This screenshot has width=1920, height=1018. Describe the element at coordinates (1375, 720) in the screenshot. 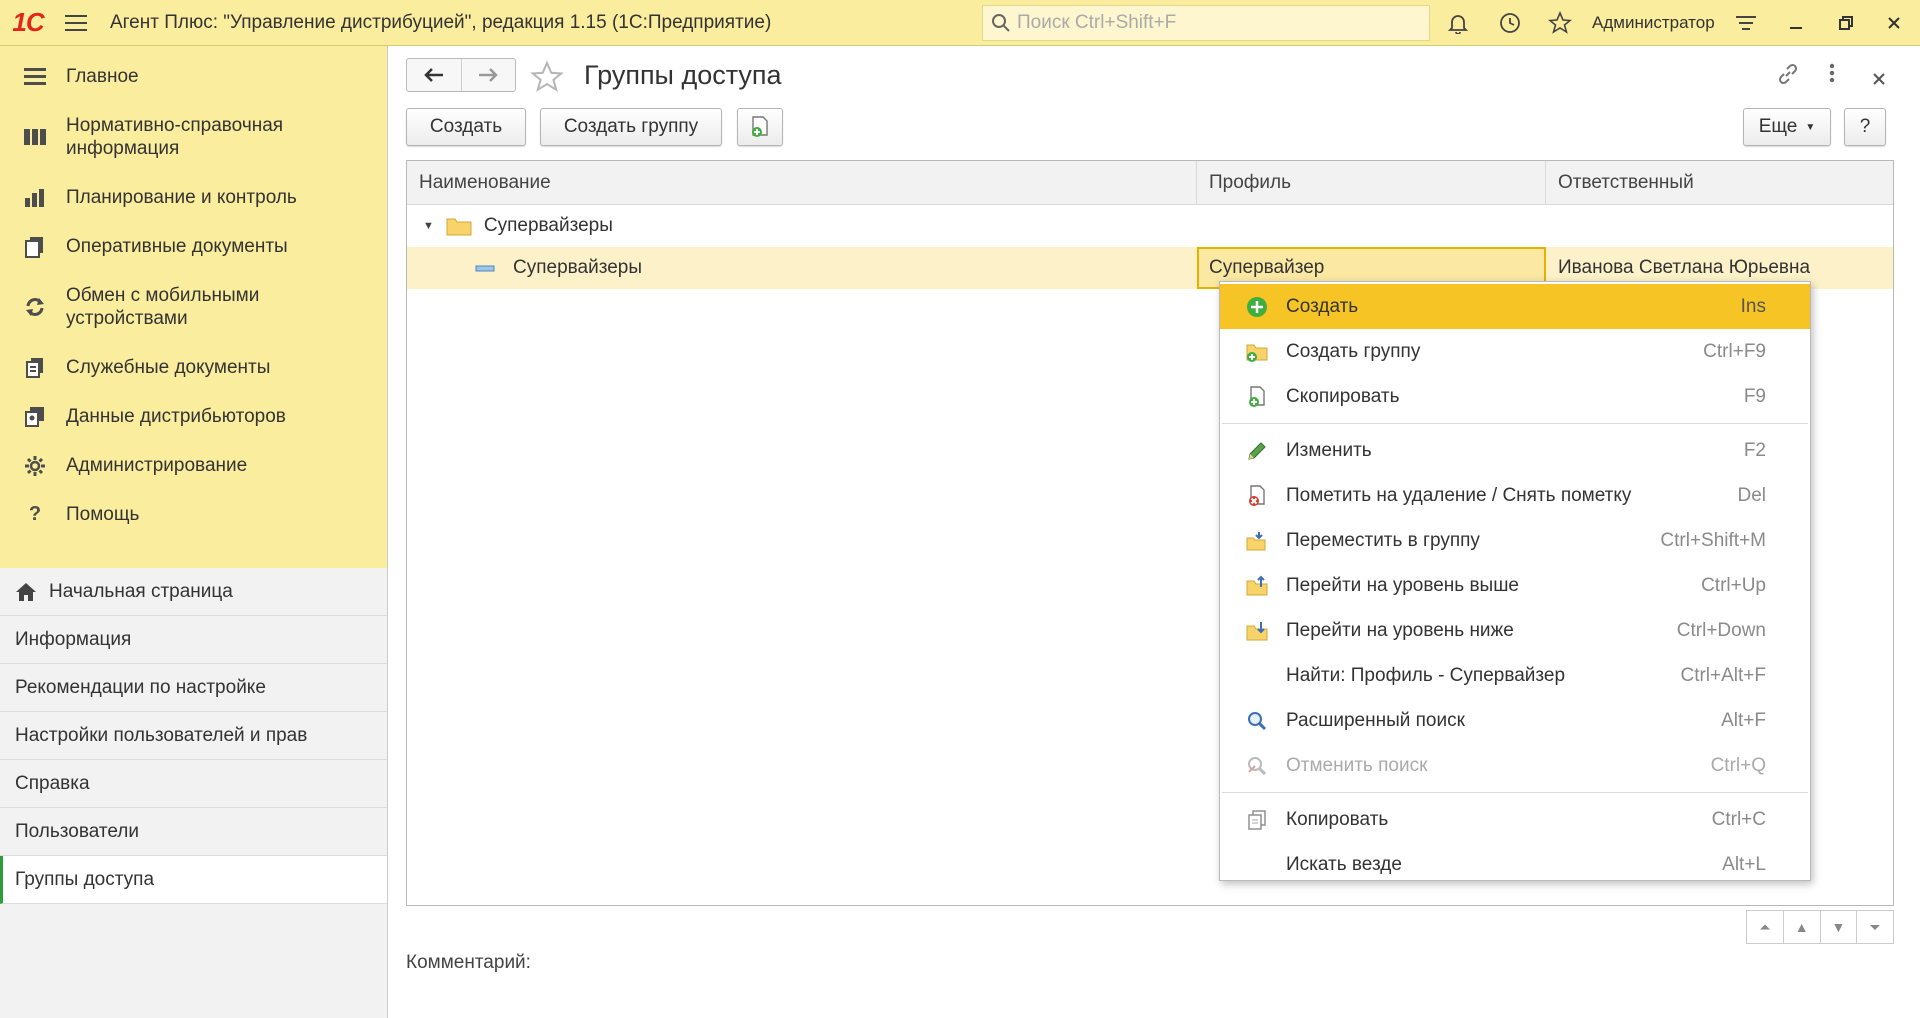

I see `menu-item-label: Расширенный поиск` at that location.